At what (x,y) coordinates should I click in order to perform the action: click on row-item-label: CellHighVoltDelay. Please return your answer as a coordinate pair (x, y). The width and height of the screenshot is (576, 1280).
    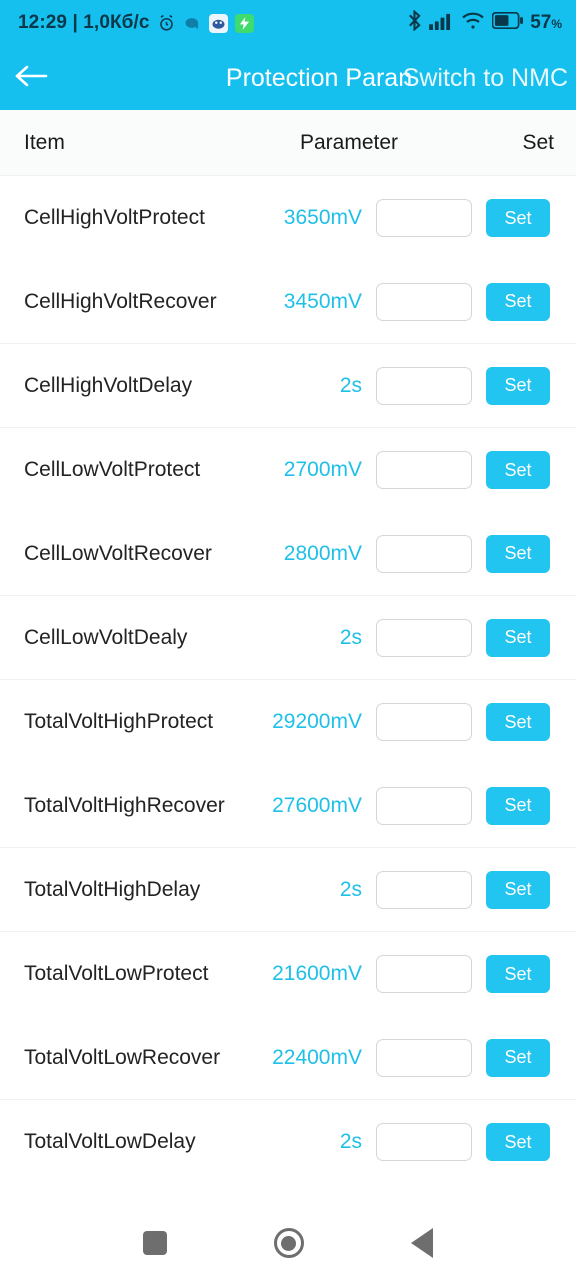
    Looking at the image, I should click on (108, 385).